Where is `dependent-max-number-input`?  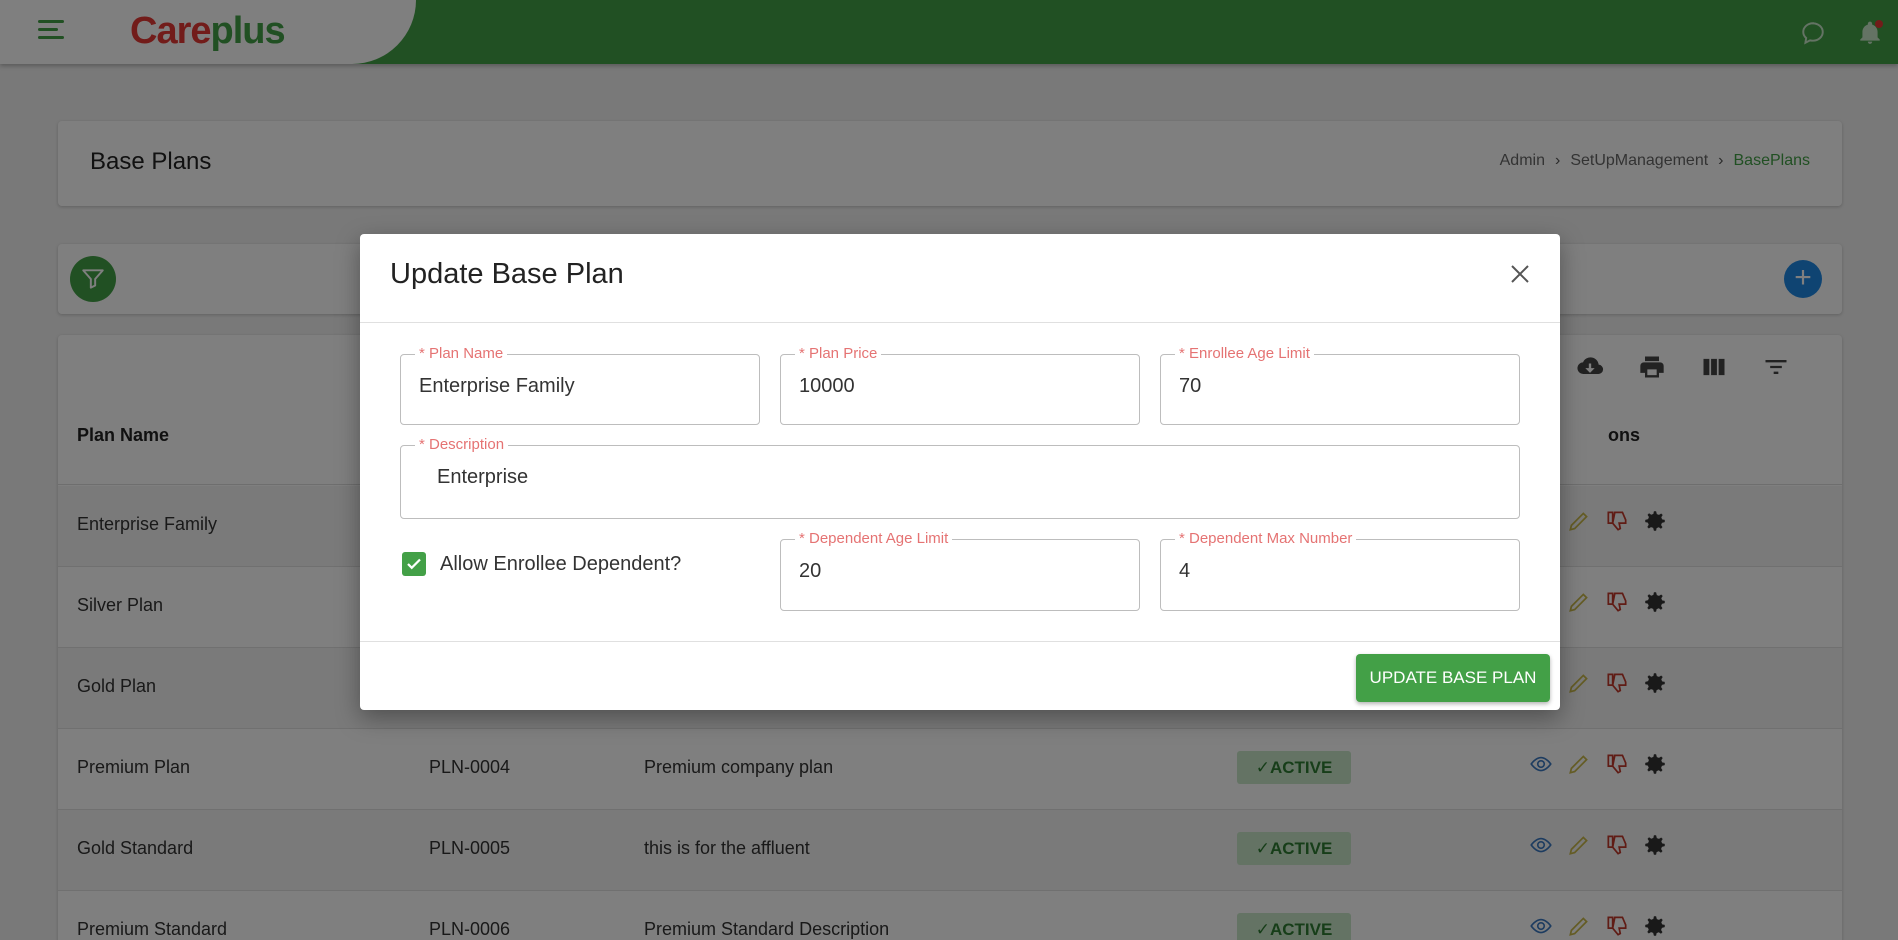 dependent-max-number-input is located at coordinates (1340, 571).